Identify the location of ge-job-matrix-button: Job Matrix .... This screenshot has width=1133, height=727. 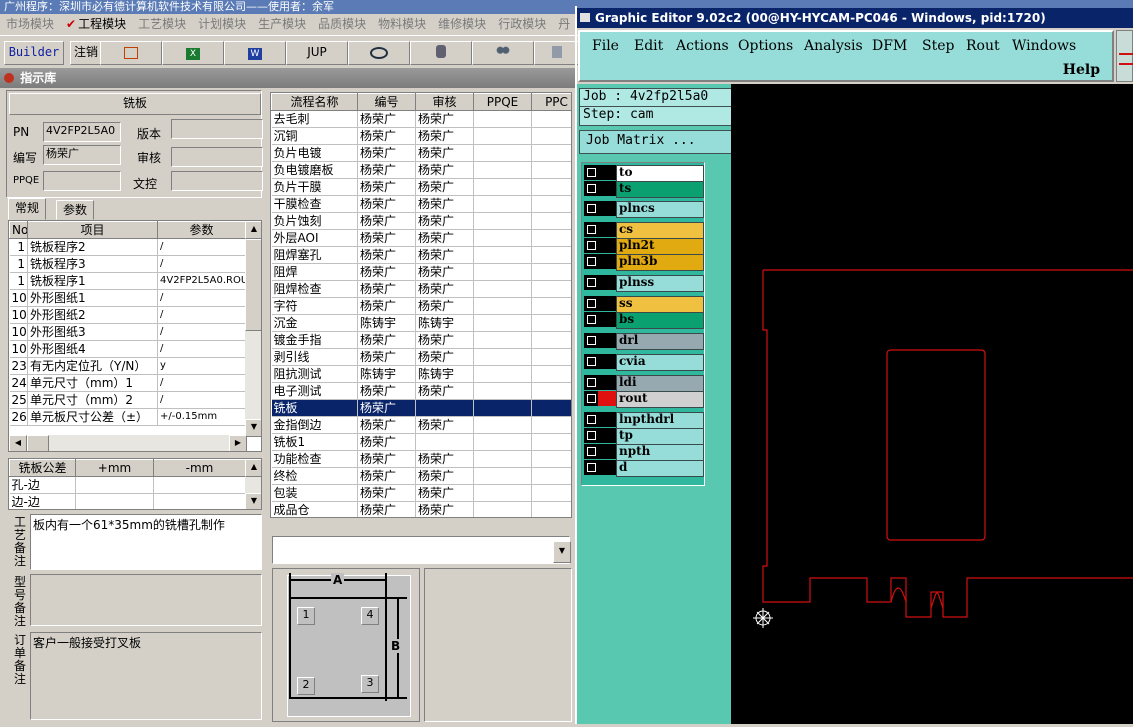
(658, 142).